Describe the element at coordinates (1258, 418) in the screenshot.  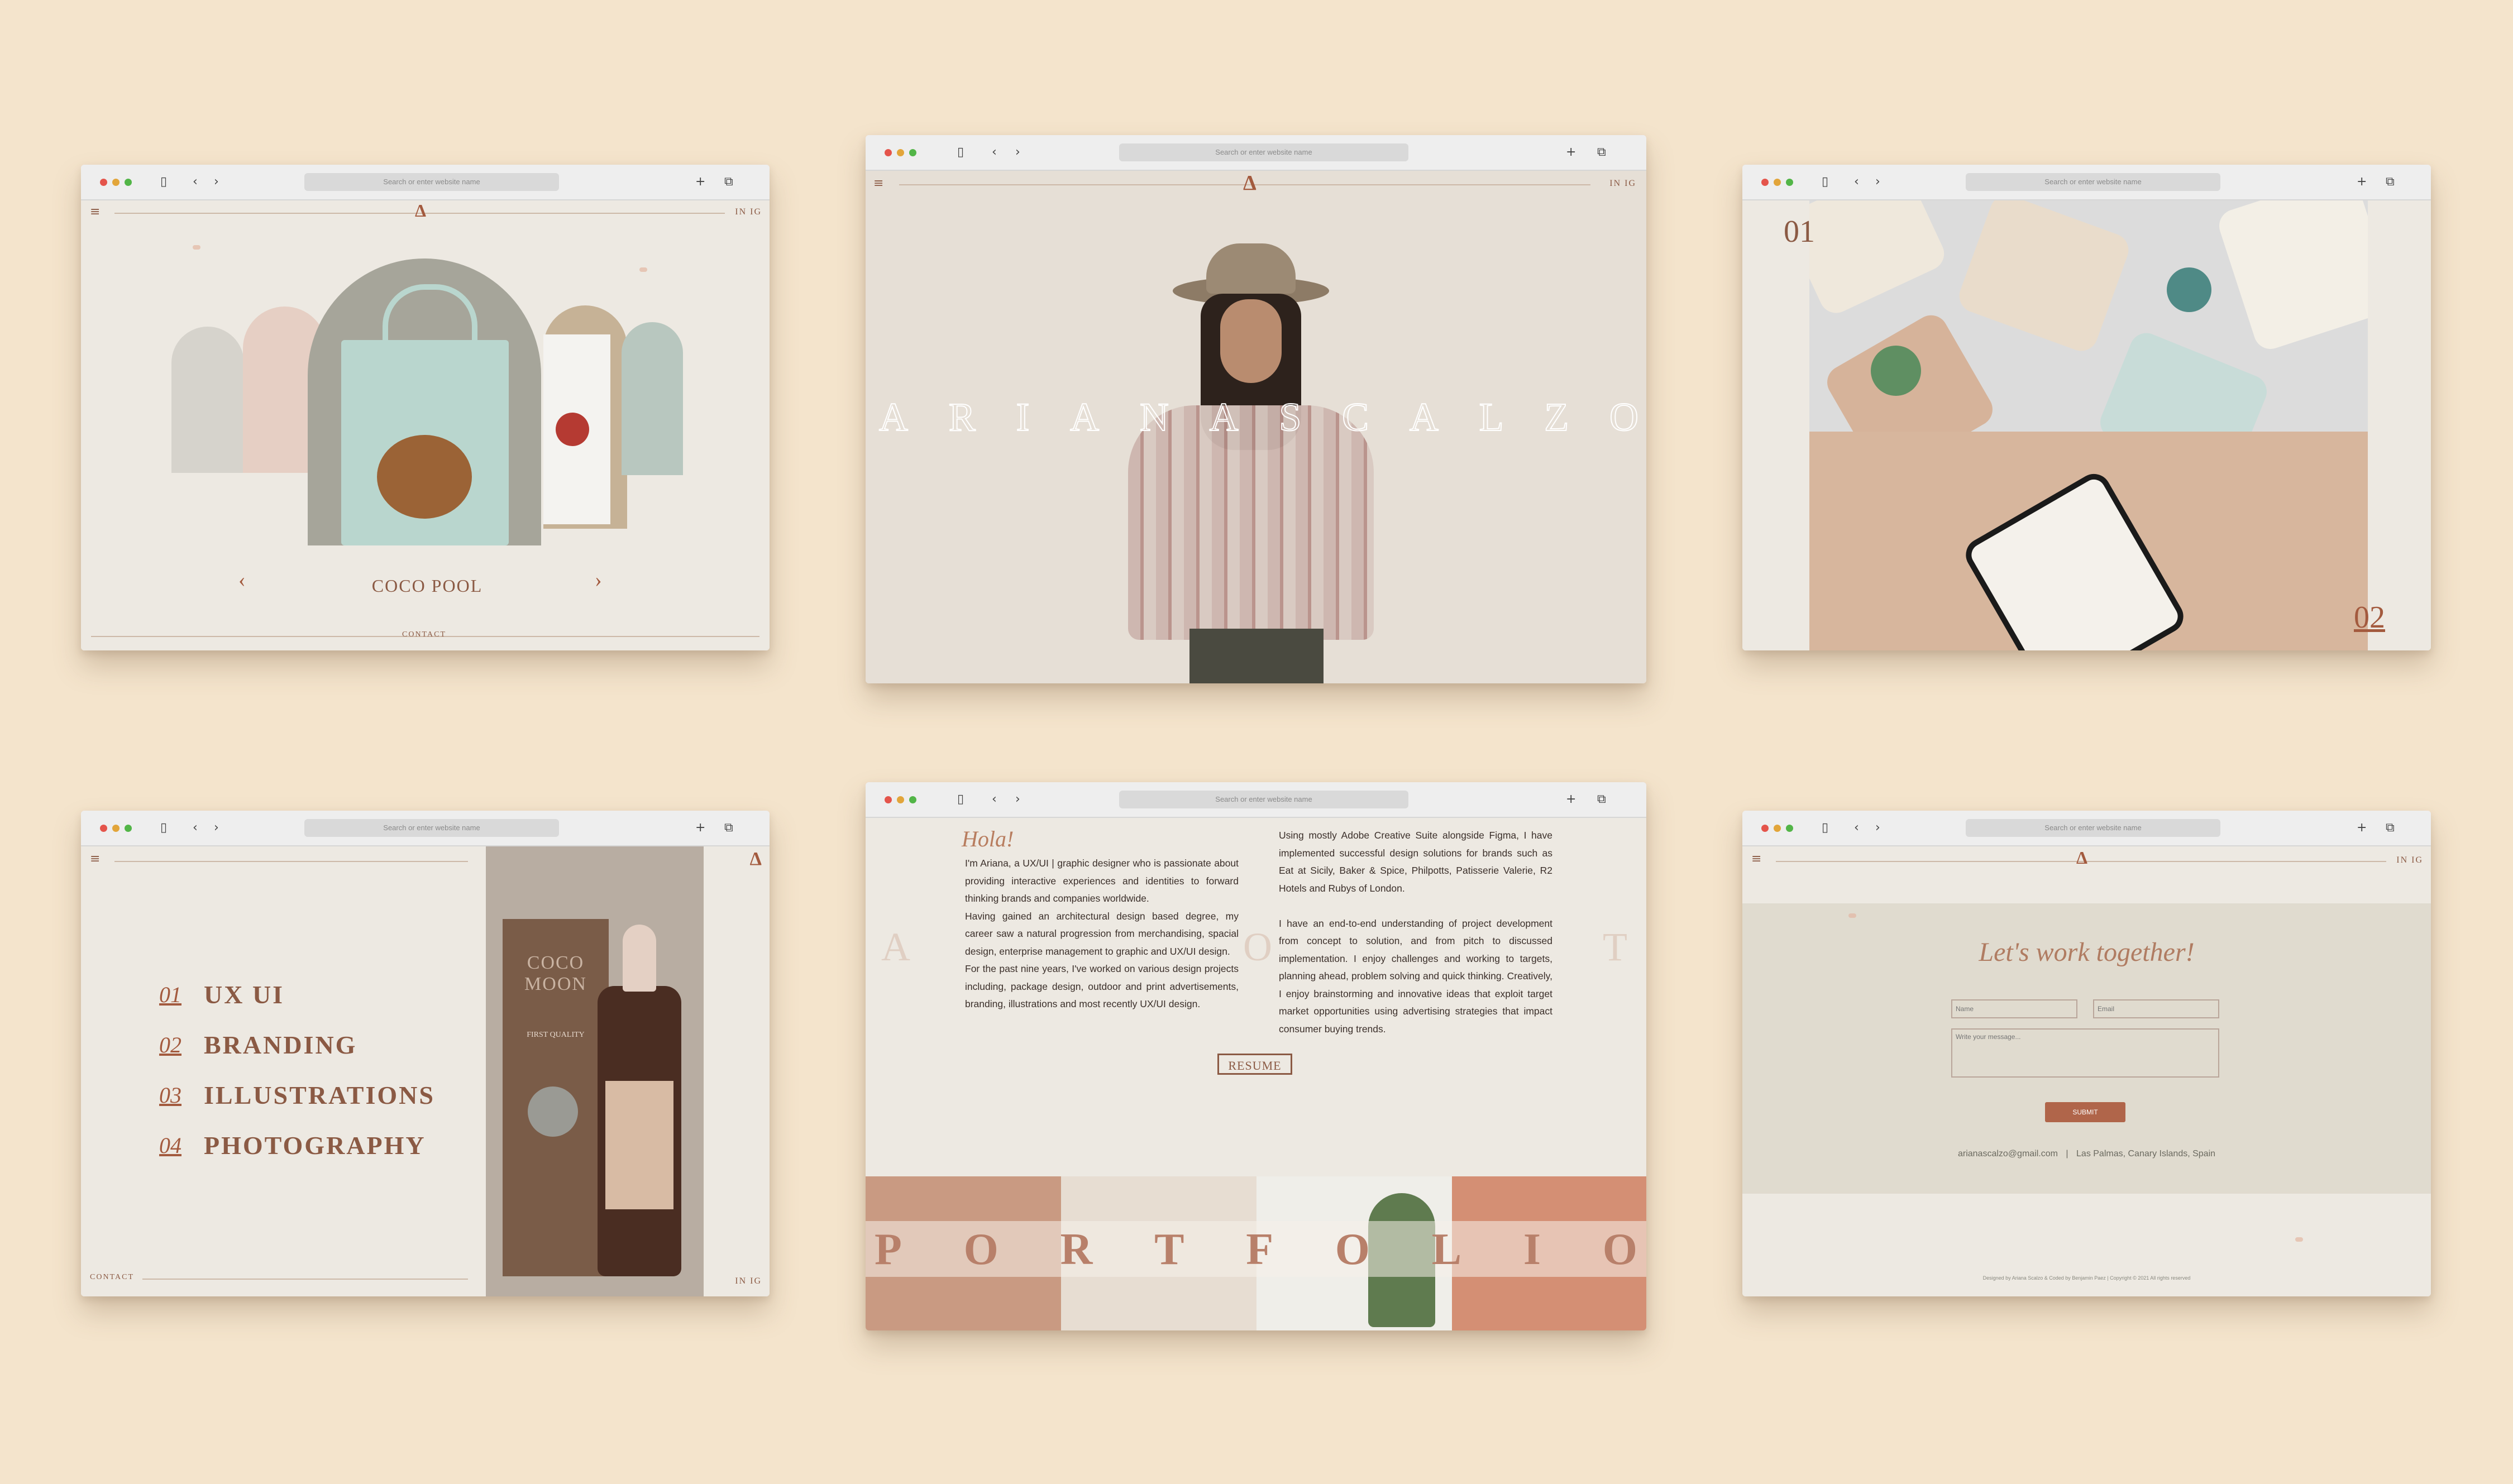
I see `hero-name: A R I A N A S C A L Z O` at that location.